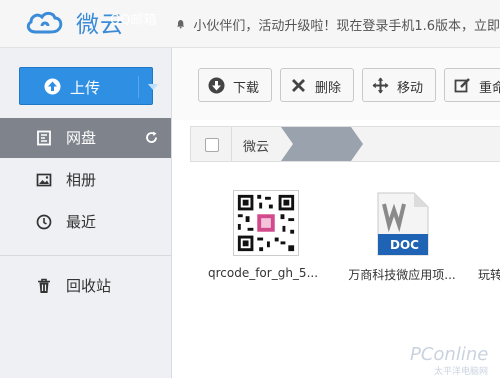  What do you see at coordinates (89, 286) in the screenshot?
I see `sidebar-item-label: 回收站` at bounding box center [89, 286].